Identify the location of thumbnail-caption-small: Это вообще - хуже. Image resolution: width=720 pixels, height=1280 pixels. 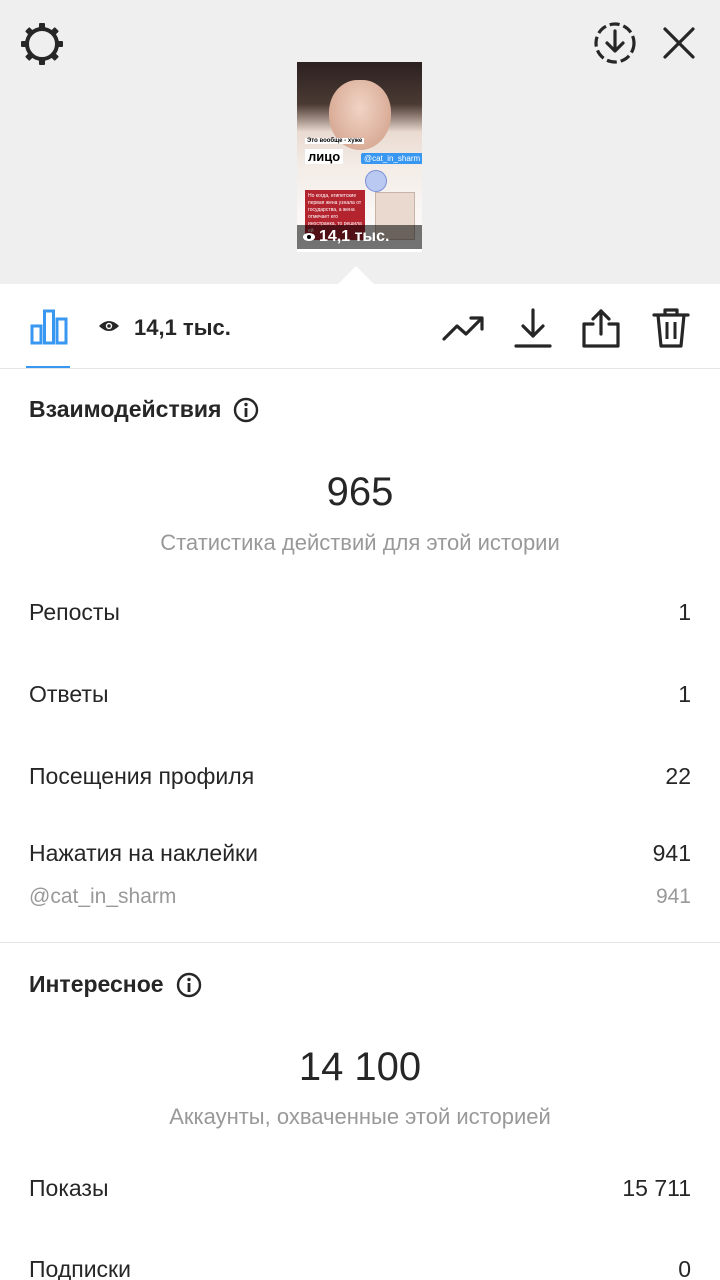
(335, 141).